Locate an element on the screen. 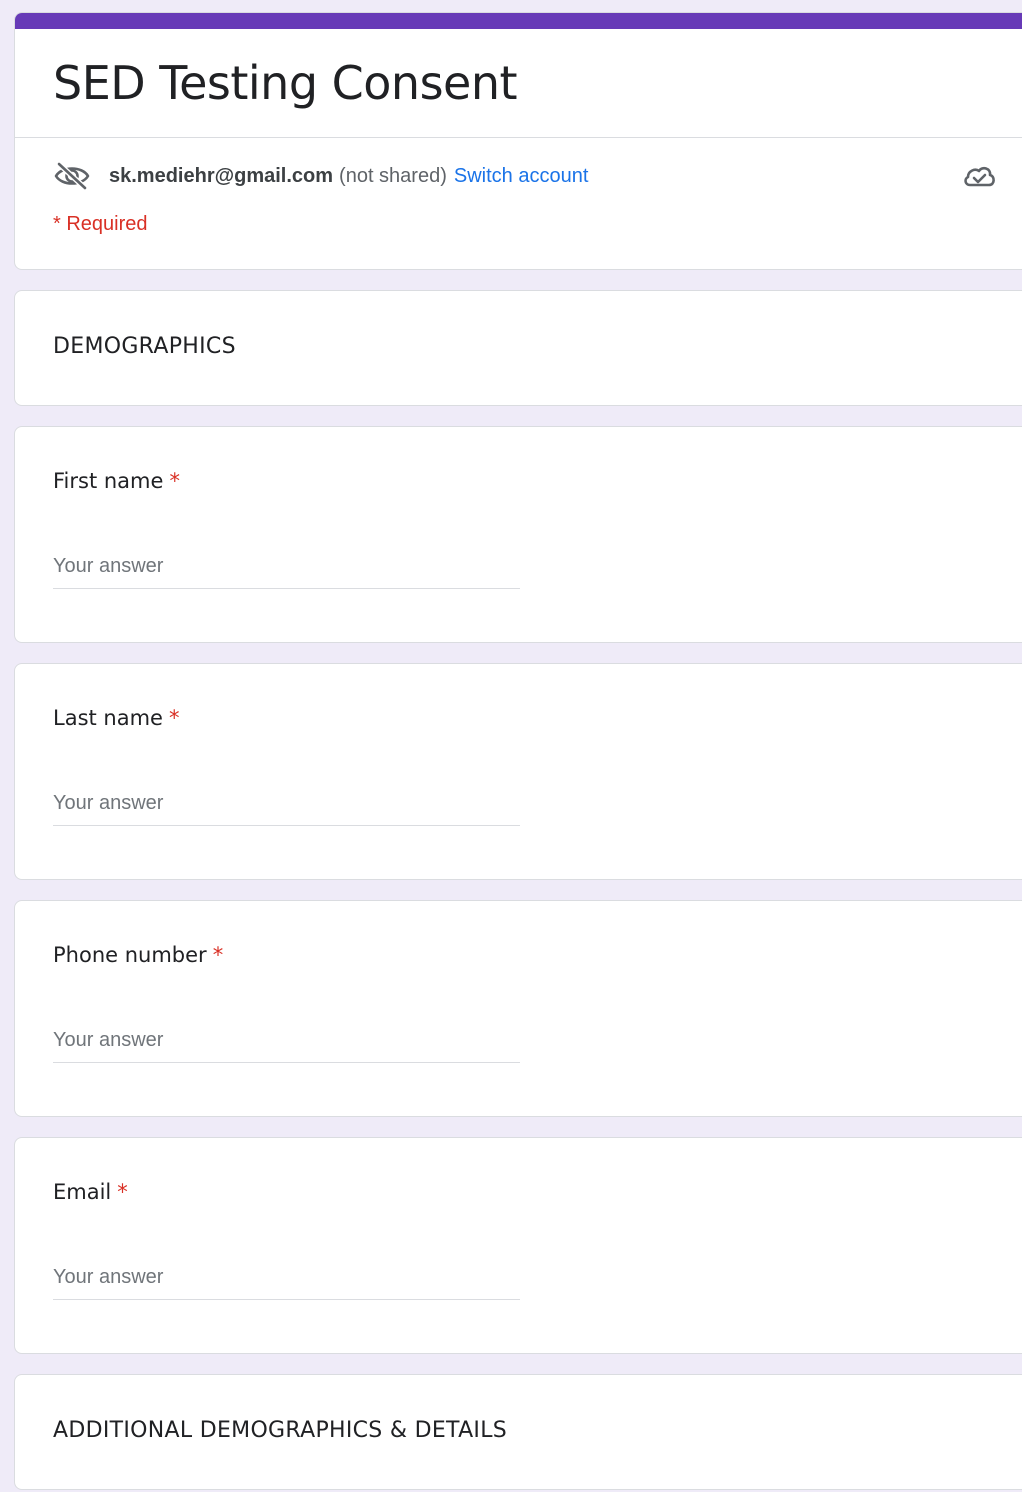 This screenshot has width=1022, height=1492. section-title: ADDITIONAL DEMOGRAPHICS & DETAILS is located at coordinates (280, 1430).